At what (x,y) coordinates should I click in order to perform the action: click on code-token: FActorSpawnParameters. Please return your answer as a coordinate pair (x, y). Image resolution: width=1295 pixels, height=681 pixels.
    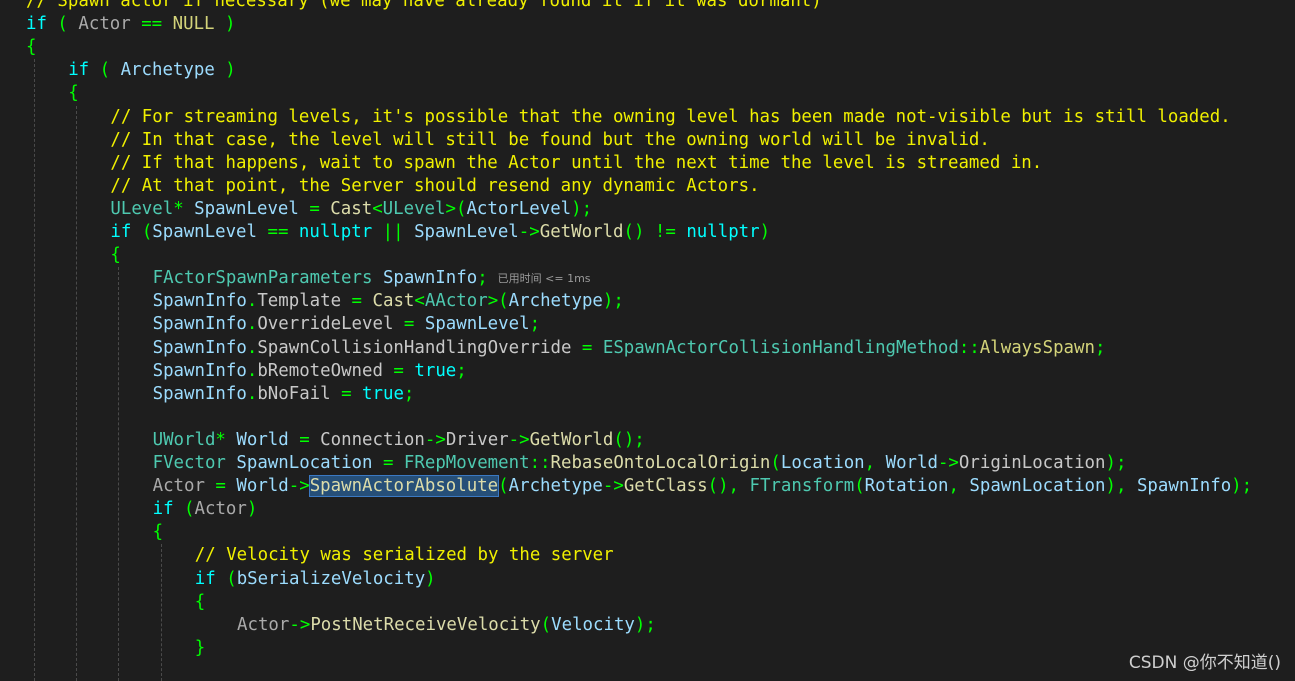
    Looking at the image, I should click on (262, 278).